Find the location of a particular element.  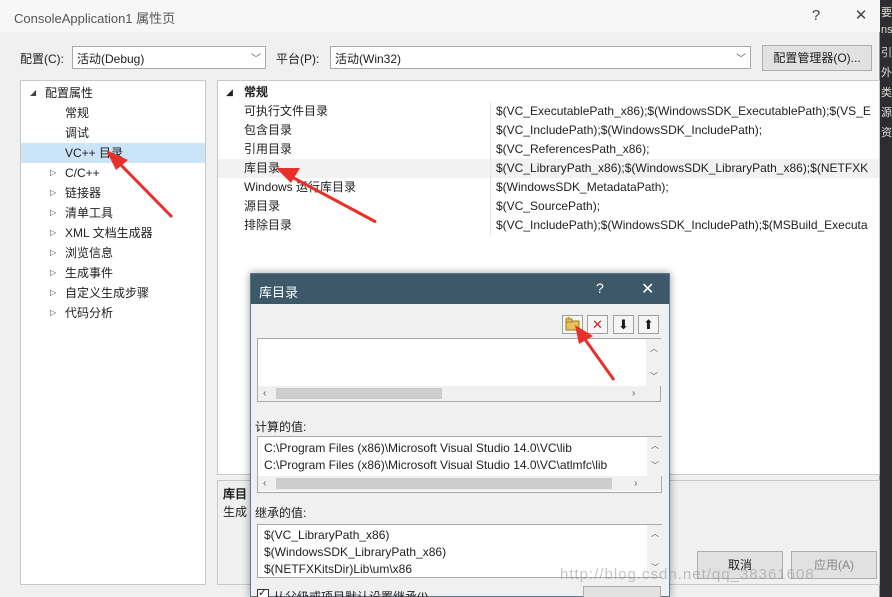

arrow-to-lib-dirs is located at coordinates (326, 196).